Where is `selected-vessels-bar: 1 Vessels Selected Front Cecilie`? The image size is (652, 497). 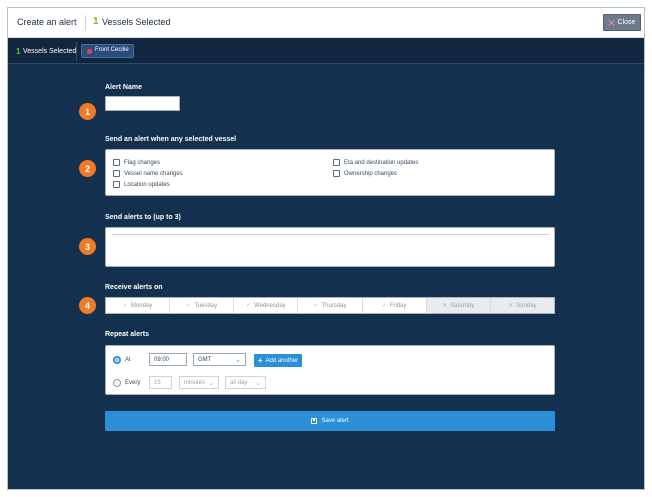
selected-vessels-bar: 1 Vessels Selected Front Cecilie is located at coordinates (326, 51).